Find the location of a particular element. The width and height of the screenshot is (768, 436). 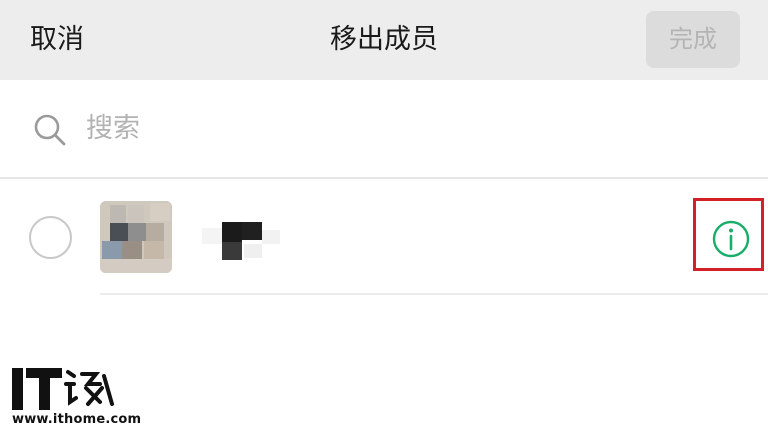

search-icon is located at coordinates (50, 130).